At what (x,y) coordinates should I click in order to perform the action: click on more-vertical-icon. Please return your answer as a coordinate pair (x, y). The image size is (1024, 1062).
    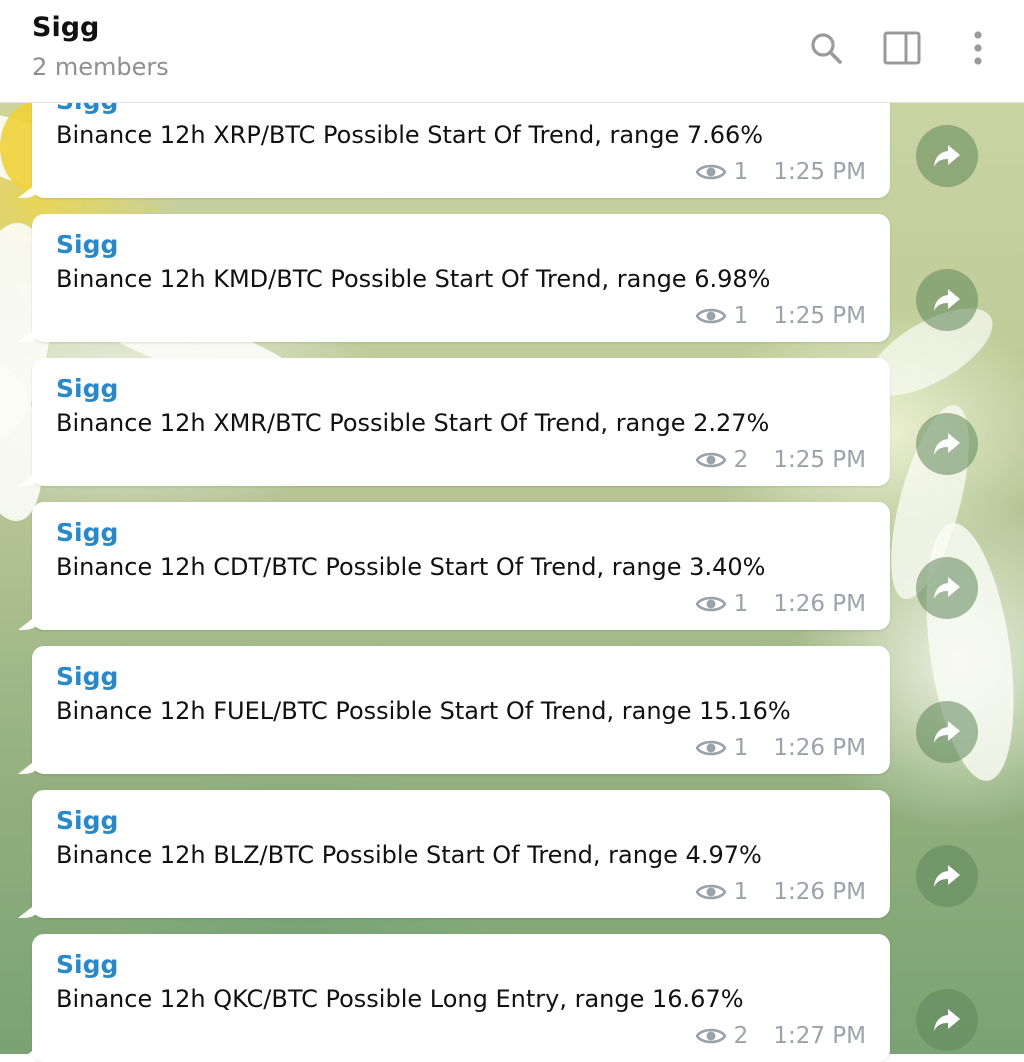
    Looking at the image, I should click on (978, 48).